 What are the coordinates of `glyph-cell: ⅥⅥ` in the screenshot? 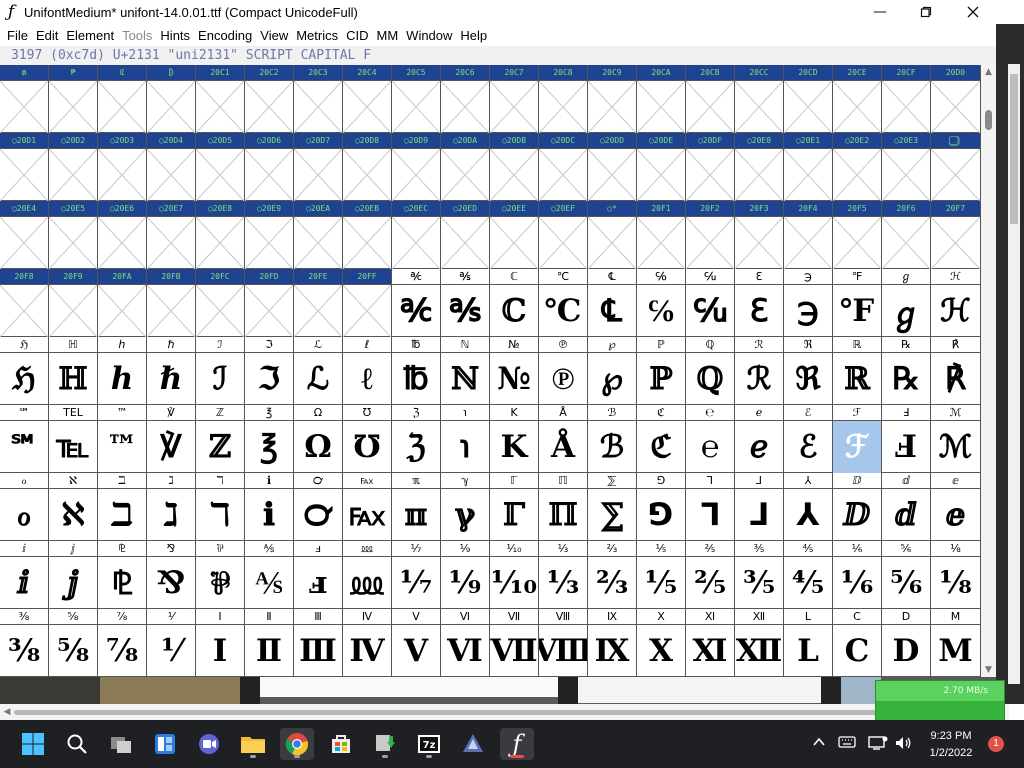 It's located at (465, 643).